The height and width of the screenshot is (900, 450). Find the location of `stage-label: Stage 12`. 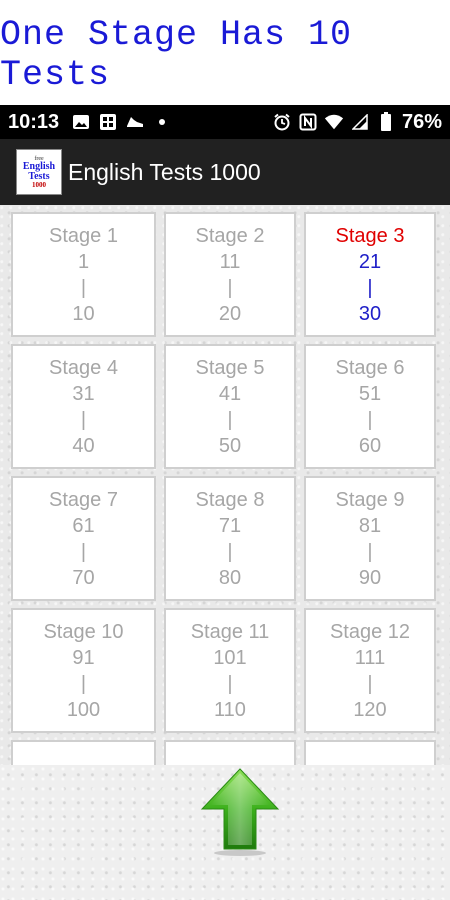

stage-label: Stage 12 is located at coordinates (370, 631).